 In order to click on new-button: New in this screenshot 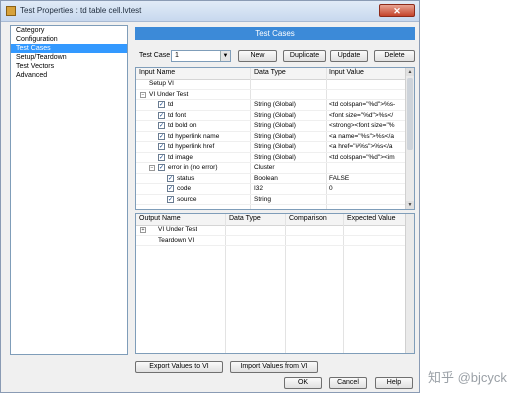, I will do `click(257, 56)`.